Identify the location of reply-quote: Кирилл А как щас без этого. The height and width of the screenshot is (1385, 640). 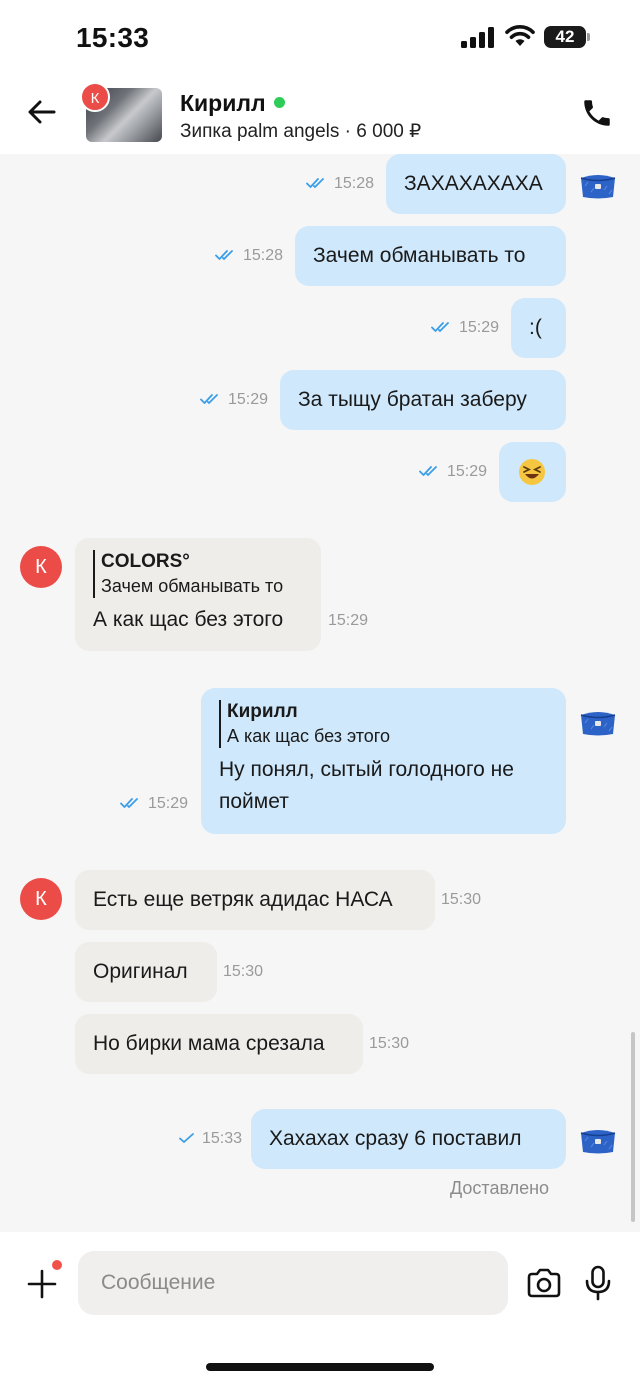
(383, 724).